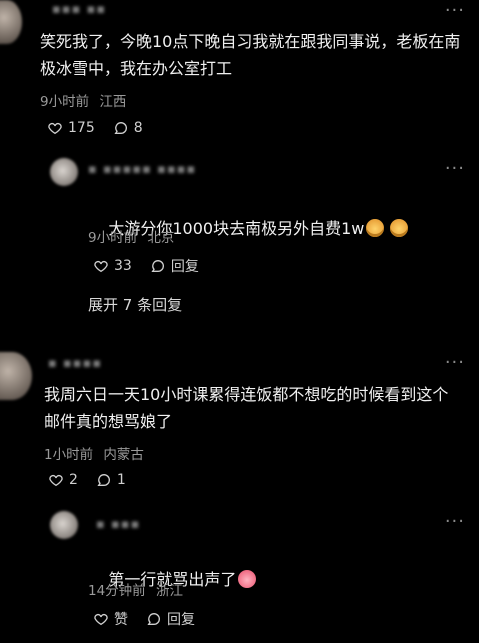 This screenshot has width=479, height=643. I want to click on reply-time: 9小时前, so click(113, 238).